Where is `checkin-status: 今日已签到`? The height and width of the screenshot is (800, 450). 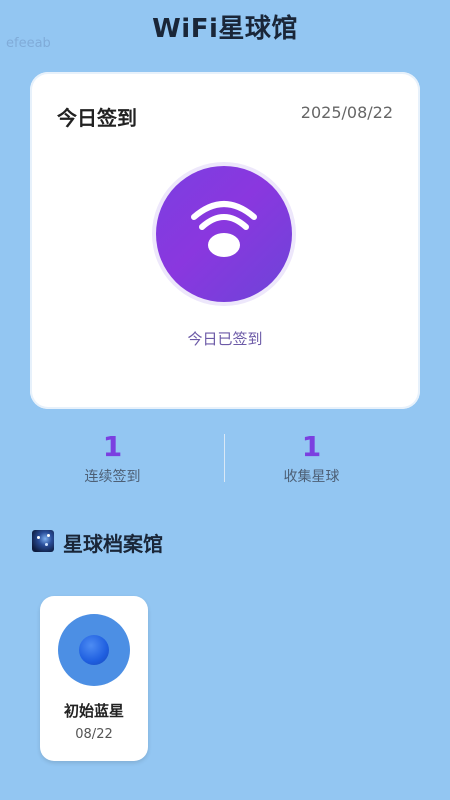
checkin-status: 今日已签到 is located at coordinates (225, 339).